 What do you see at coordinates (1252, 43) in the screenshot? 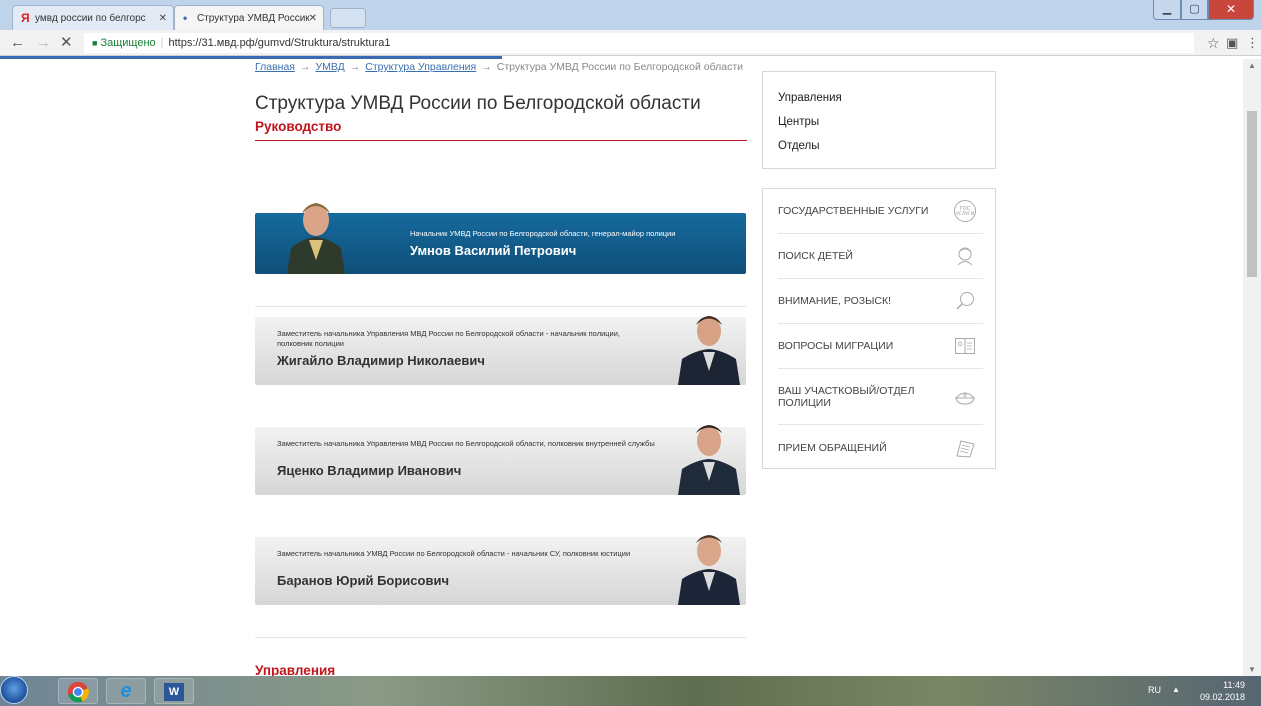
I see `menu-icon: ⋮` at bounding box center [1252, 43].